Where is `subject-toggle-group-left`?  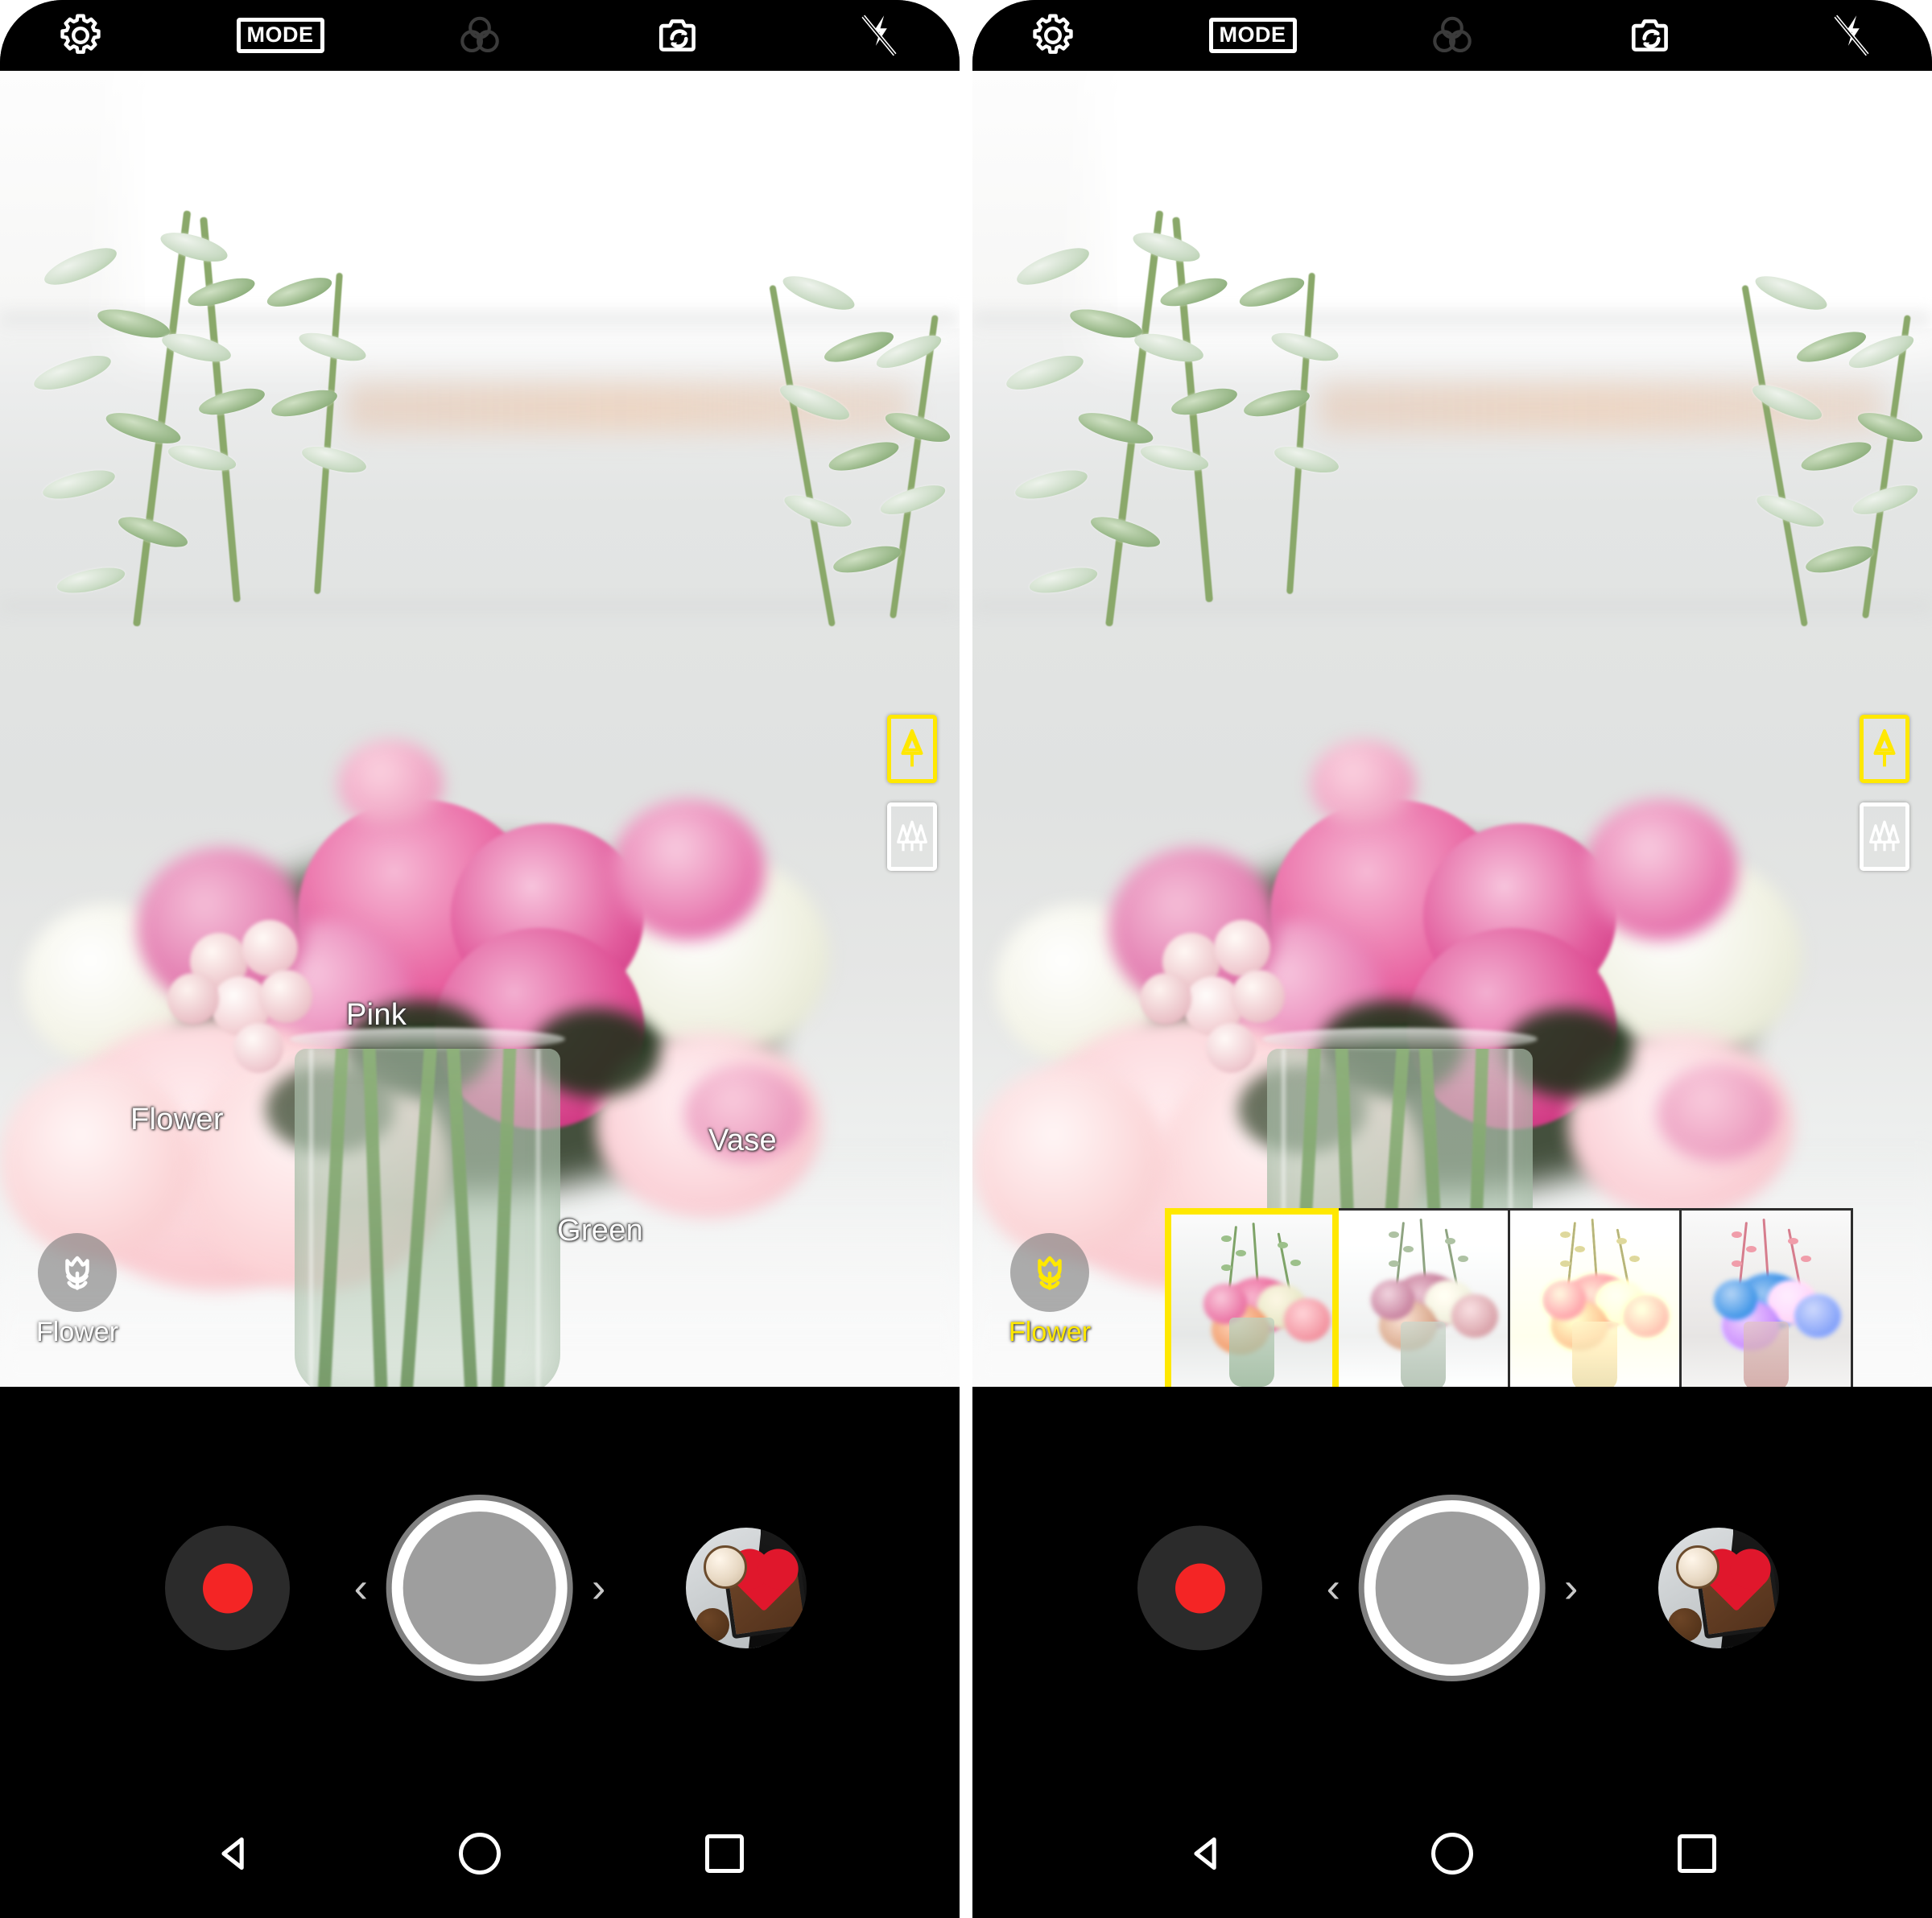 subject-toggle-group-left is located at coordinates (912, 793).